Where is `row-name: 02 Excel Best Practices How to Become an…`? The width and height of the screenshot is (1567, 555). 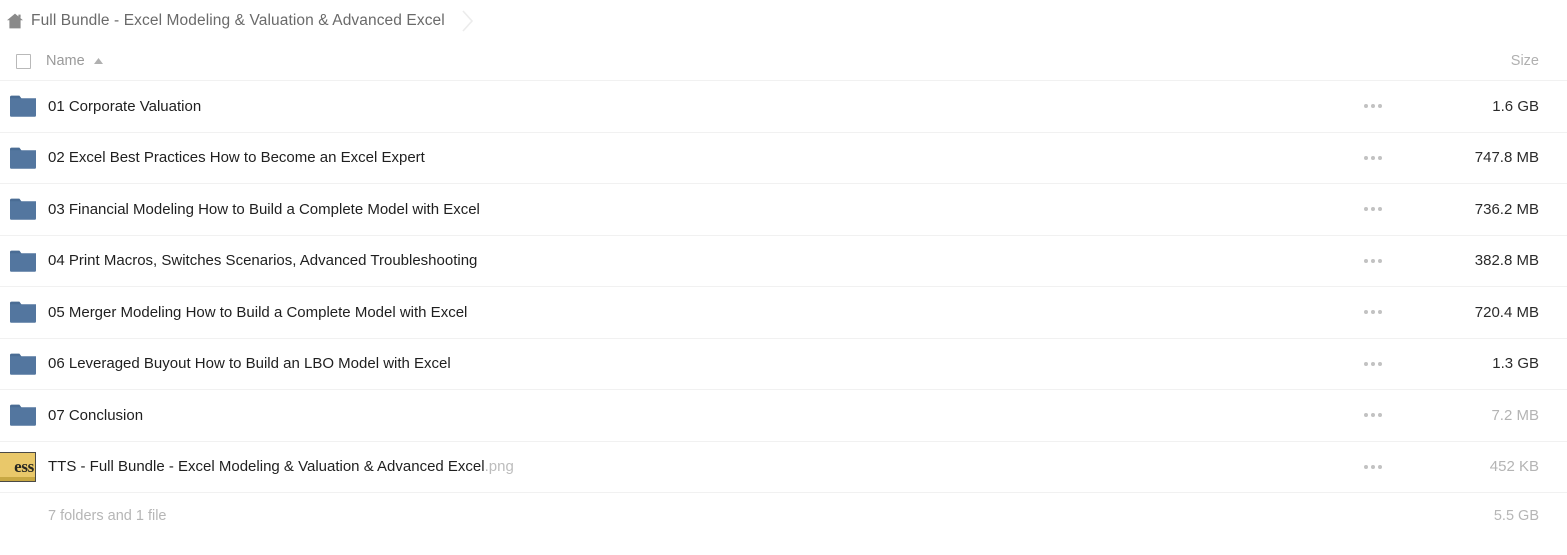
row-name: 02 Excel Best Practices How to Become an… is located at coordinates (694, 157).